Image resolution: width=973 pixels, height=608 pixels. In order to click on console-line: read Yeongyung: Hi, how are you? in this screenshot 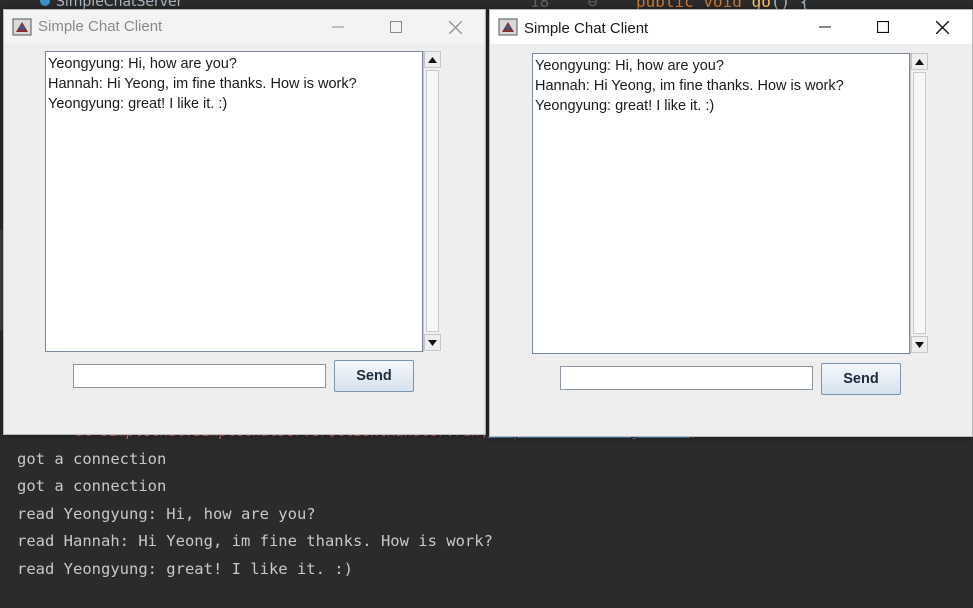, I will do `click(166, 514)`.